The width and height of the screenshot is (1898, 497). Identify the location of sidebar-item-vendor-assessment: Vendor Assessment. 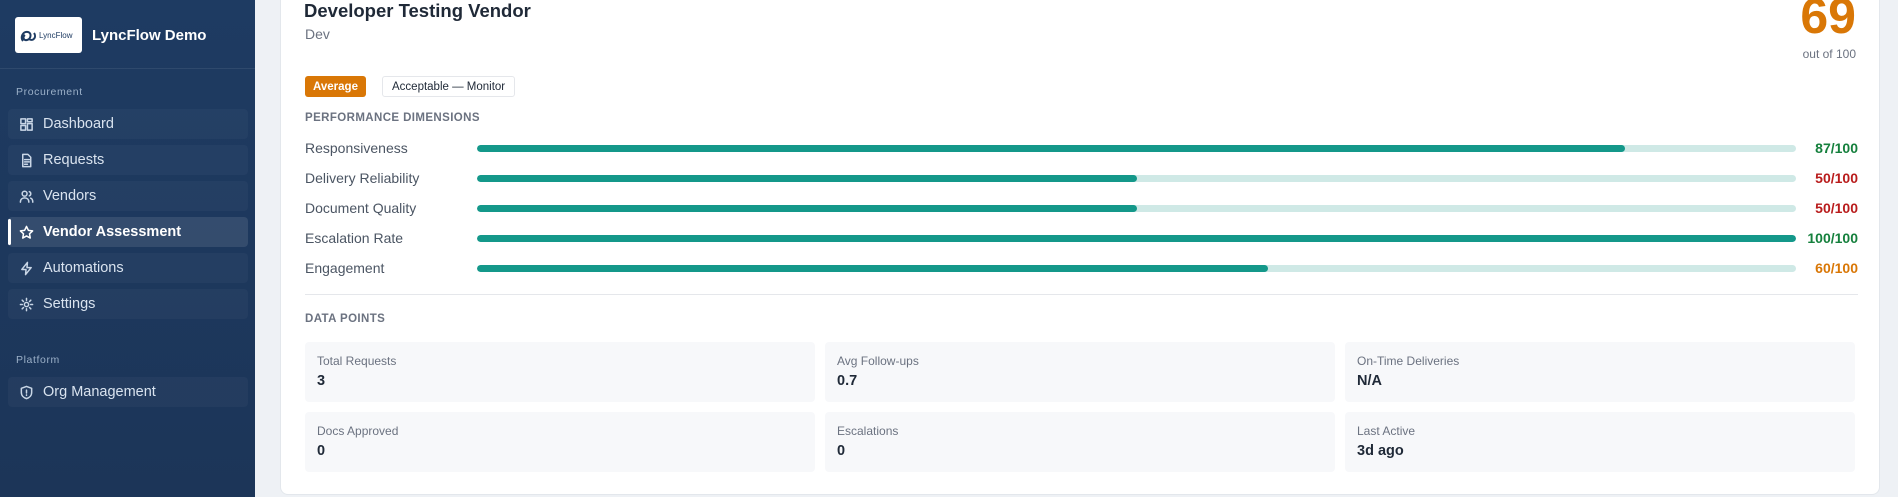
(128, 232).